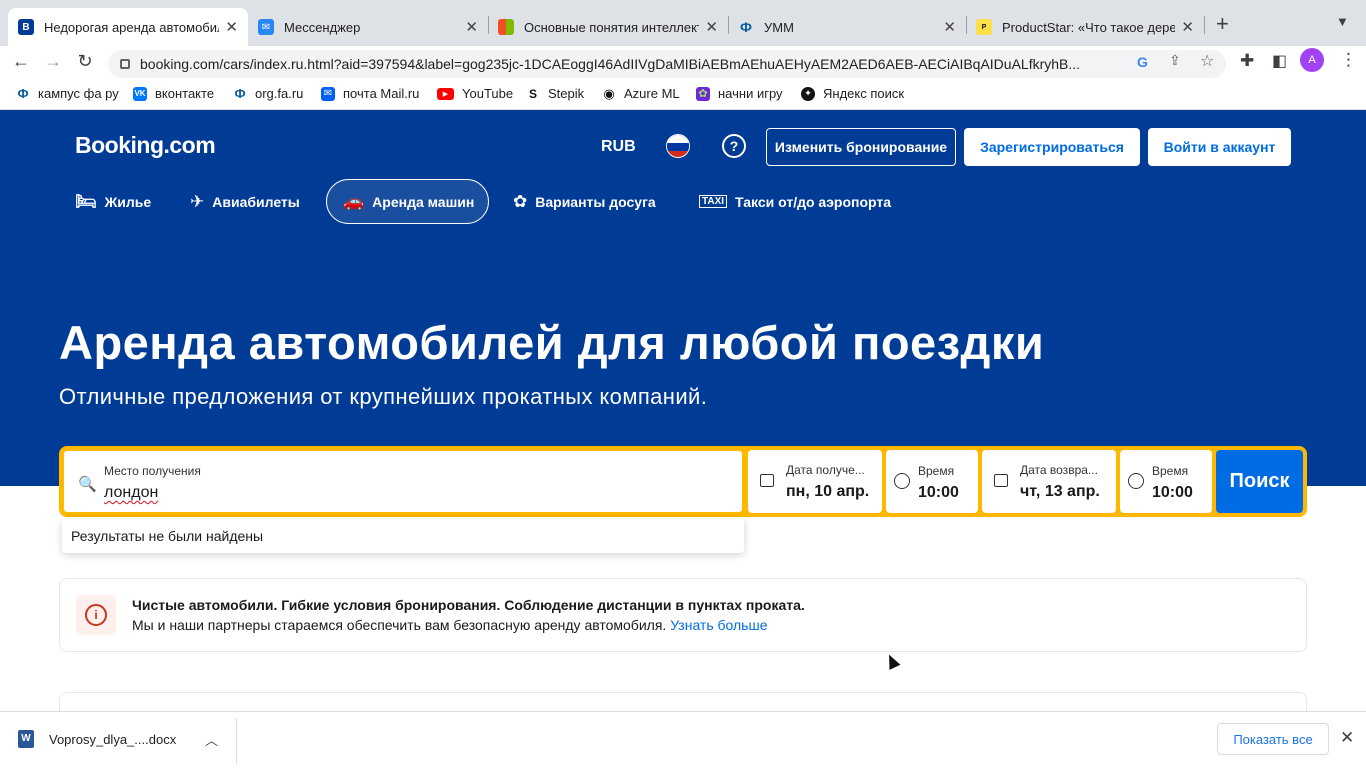  Describe the element at coordinates (381, 93) in the screenshot. I see `bookmark-label: почта Mail.ru` at that location.